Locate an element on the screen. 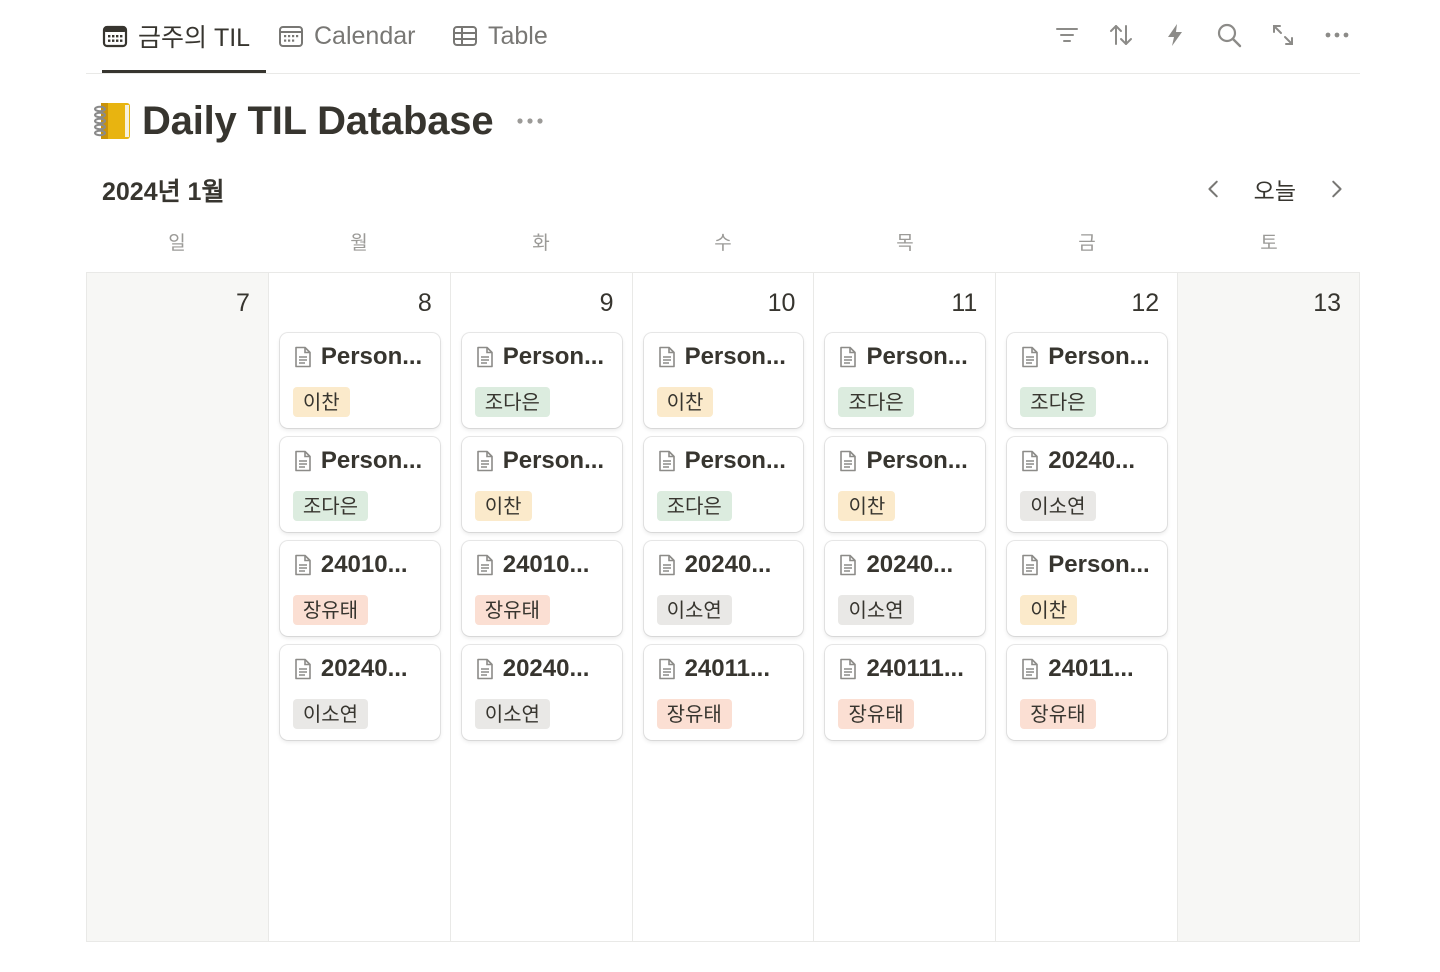 The width and height of the screenshot is (1440, 972). weekday-label: 수 is located at coordinates (723, 243).